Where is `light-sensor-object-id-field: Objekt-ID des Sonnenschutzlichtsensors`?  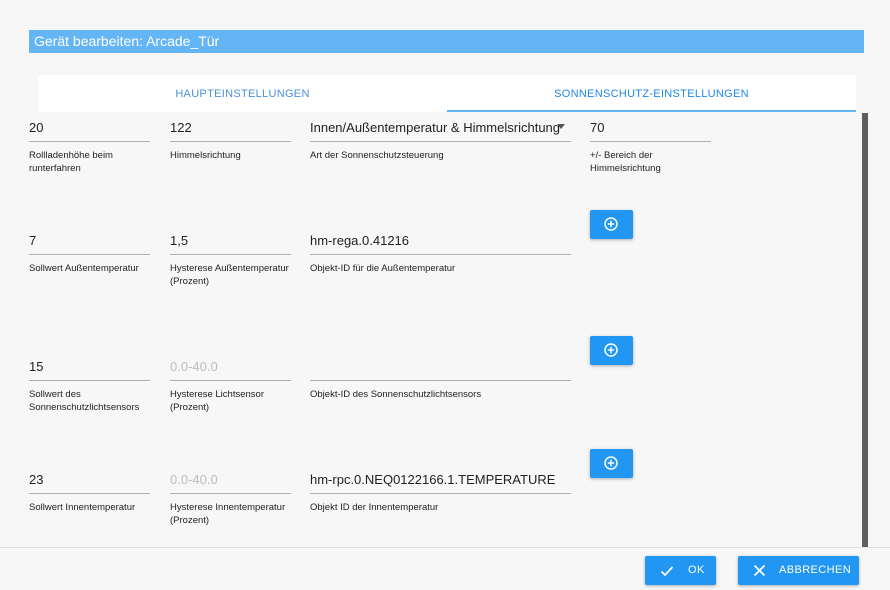 light-sensor-object-id-field: Objekt-ID des Sonnenschutzlichtsensors is located at coordinates (440, 379).